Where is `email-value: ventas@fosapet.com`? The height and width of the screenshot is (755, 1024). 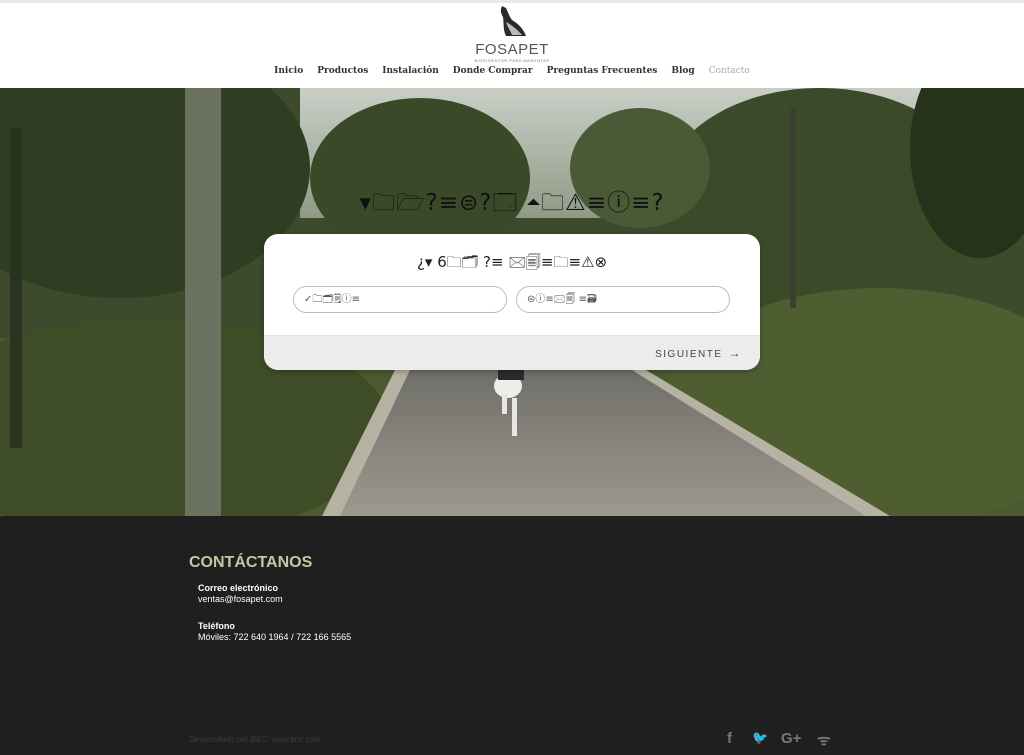 email-value: ventas@fosapet.com is located at coordinates (240, 599).